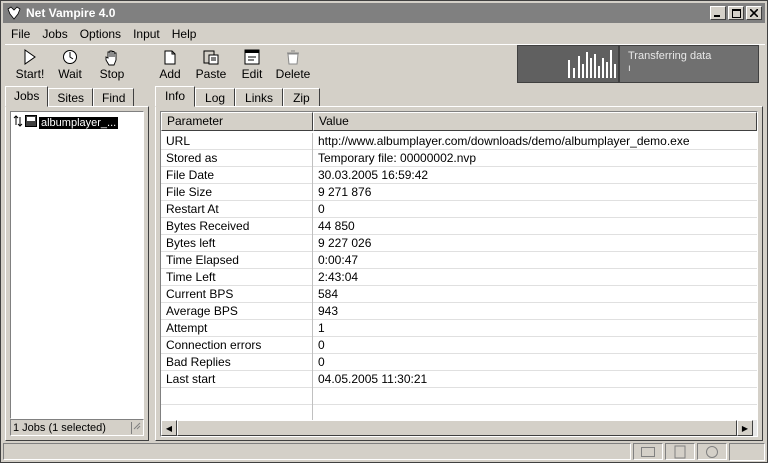 The width and height of the screenshot is (768, 463). I want to click on transfer-arrows-icon, so click(18, 122).